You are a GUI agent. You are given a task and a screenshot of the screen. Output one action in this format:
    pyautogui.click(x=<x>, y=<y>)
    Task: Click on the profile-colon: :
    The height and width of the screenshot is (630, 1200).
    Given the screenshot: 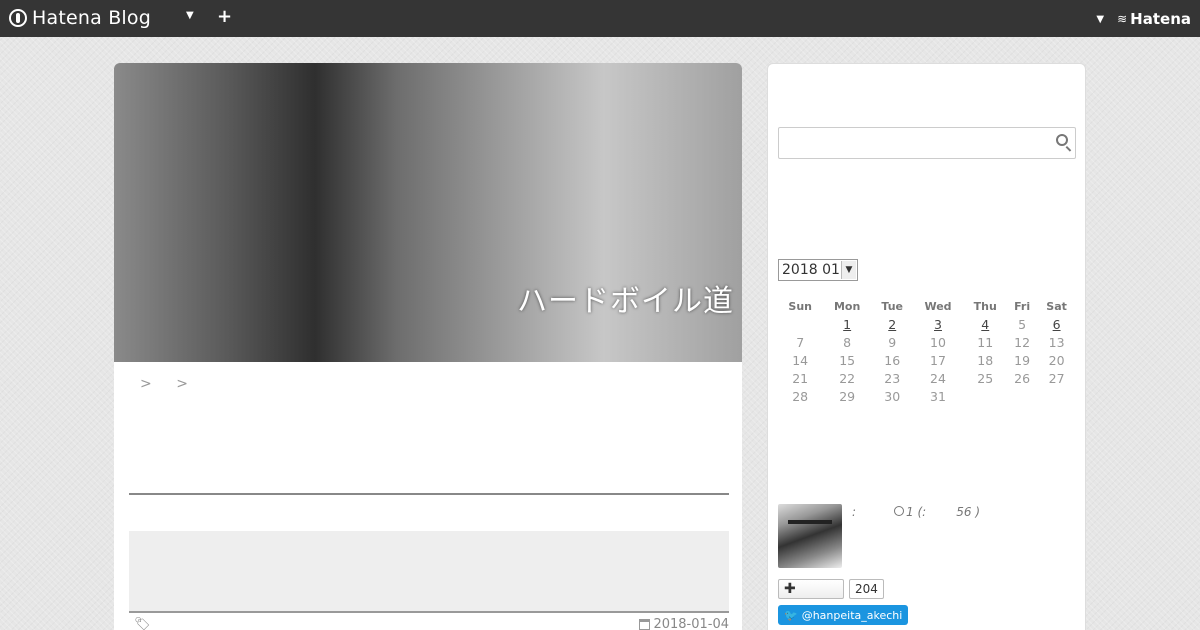 What is the action you would take?
    pyautogui.click(x=854, y=512)
    